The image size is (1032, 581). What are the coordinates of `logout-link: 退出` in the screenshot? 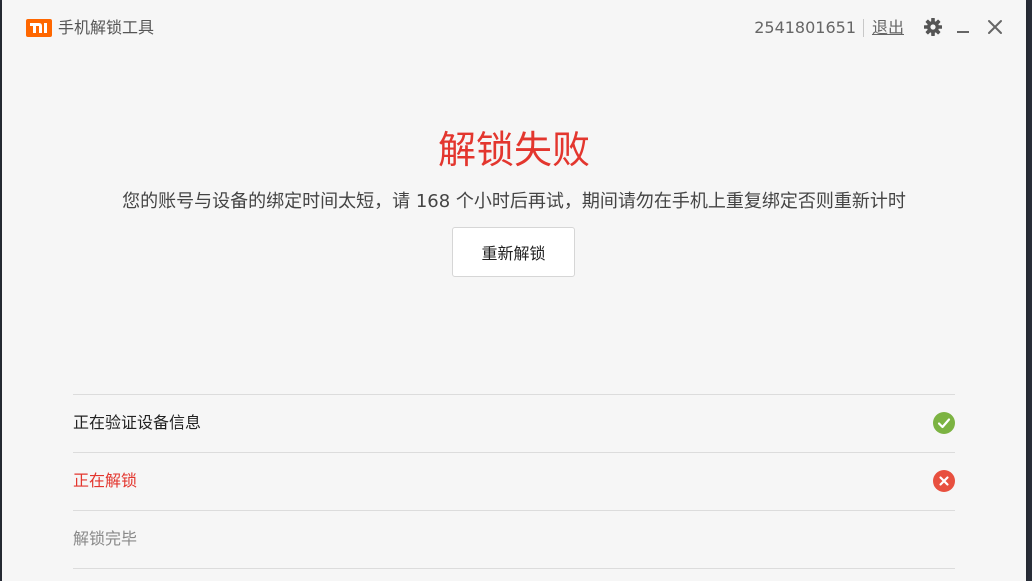 It's located at (888, 28).